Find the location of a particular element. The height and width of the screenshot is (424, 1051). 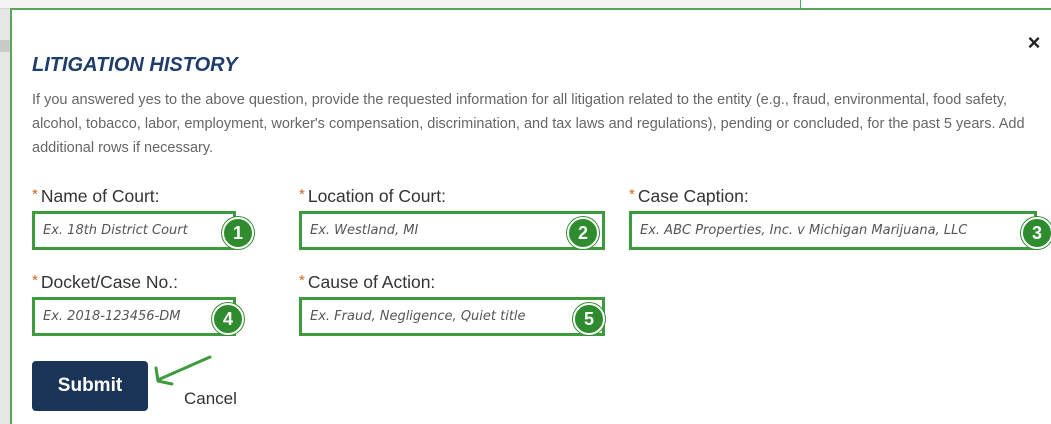

step-badge-1: 1 is located at coordinates (238, 233).